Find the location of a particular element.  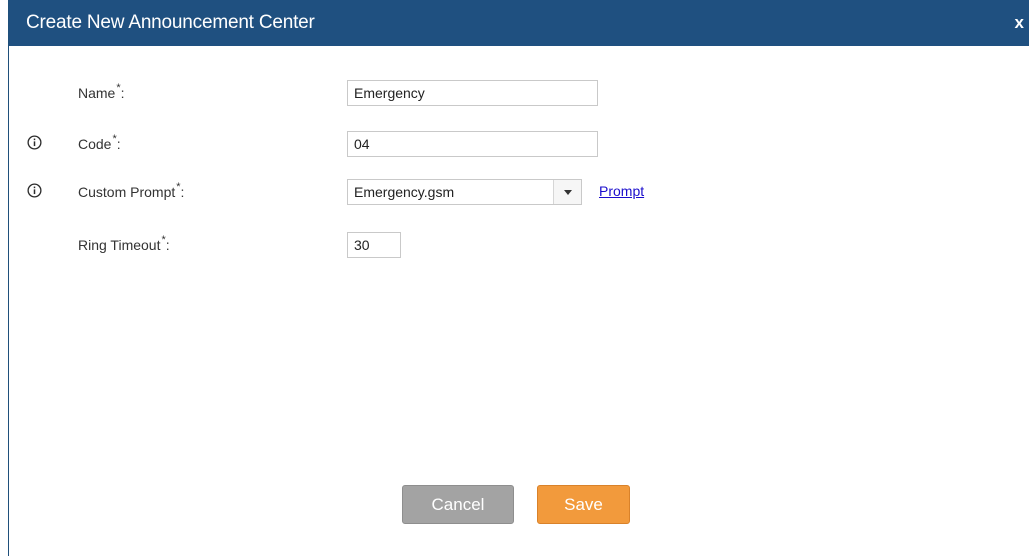

dialog-title: Create New Announcement Center is located at coordinates (170, 22).